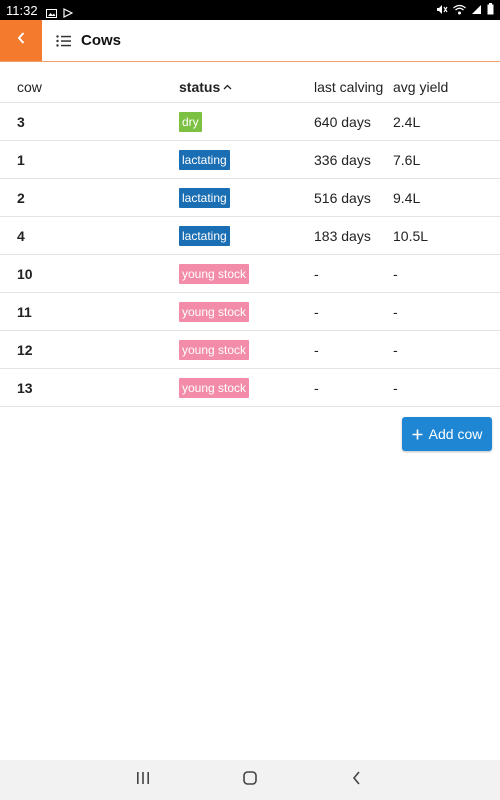 The height and width of the screenshot is (800, 500). Describe the element at coordinates (227, 87) in the screenshot. I see `sort-ascending-icon` at that location.